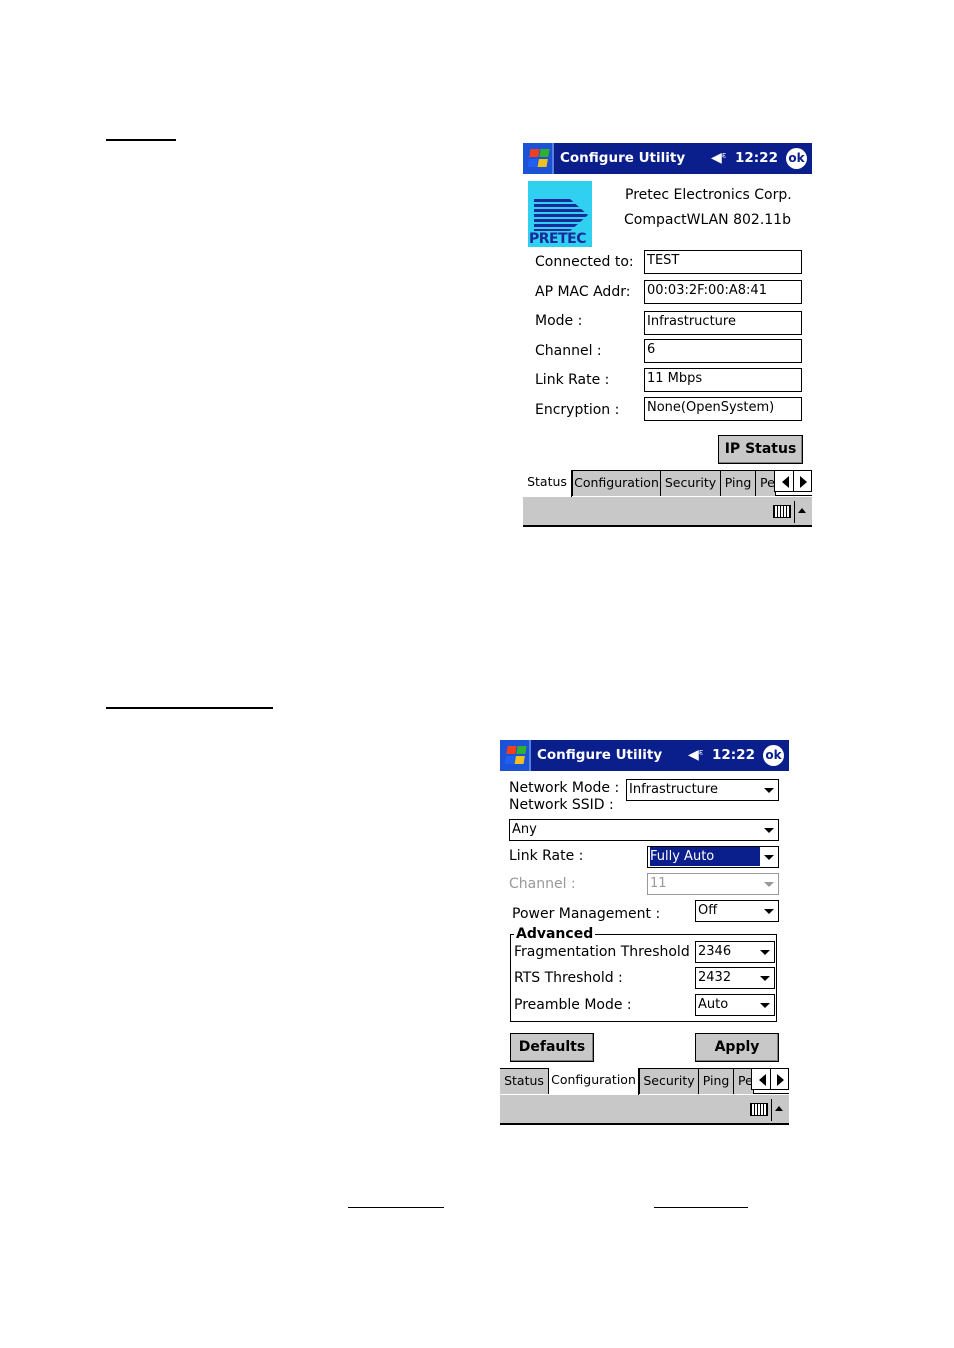  Describe the element at coordinates (606, 952) in the screenshot. I see `fragmentation-label: Fragmentation Threshold :` at that location.